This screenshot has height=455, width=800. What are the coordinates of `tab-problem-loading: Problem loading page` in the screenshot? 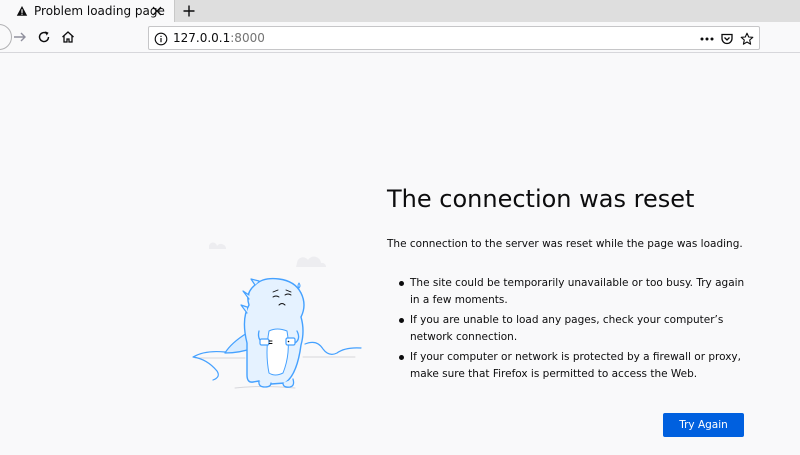 It's located at (87, 11).